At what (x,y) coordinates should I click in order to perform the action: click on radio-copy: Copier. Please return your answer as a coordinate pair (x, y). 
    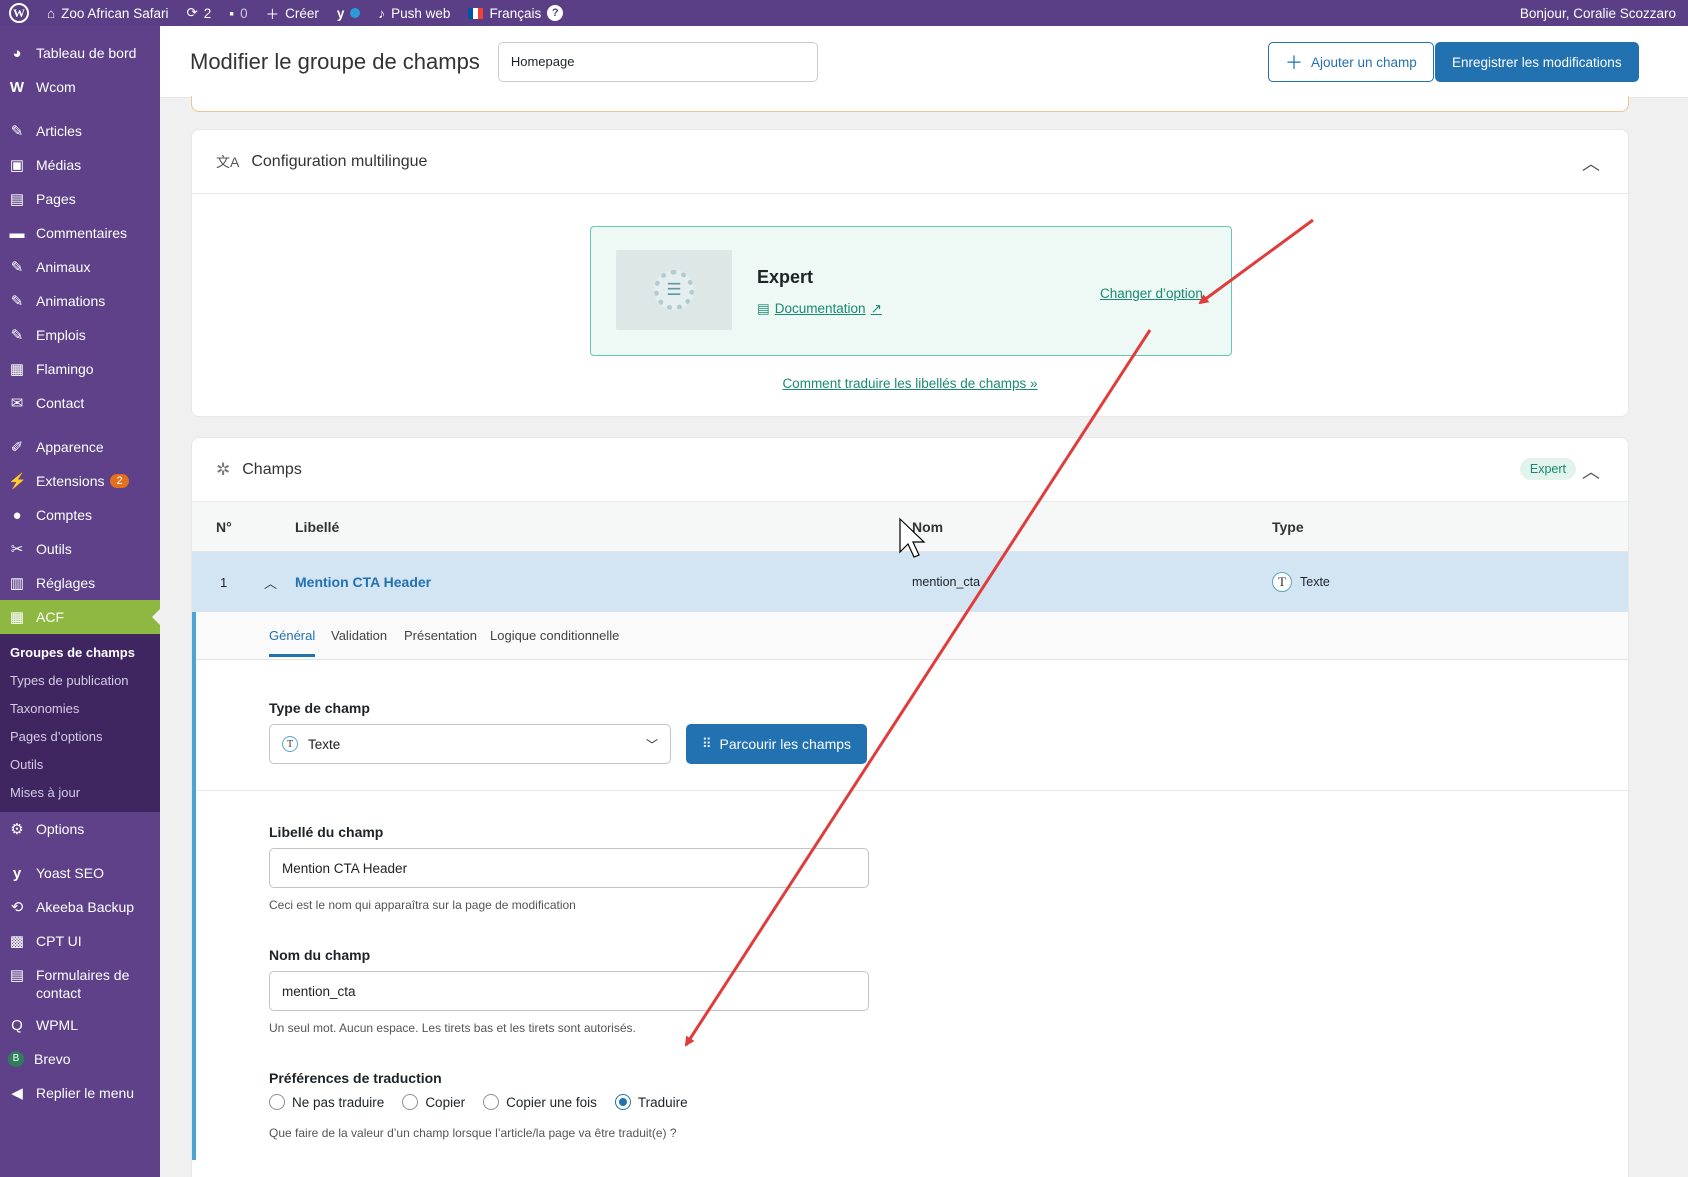
    Looking at the image, I should click on (433, 1102).